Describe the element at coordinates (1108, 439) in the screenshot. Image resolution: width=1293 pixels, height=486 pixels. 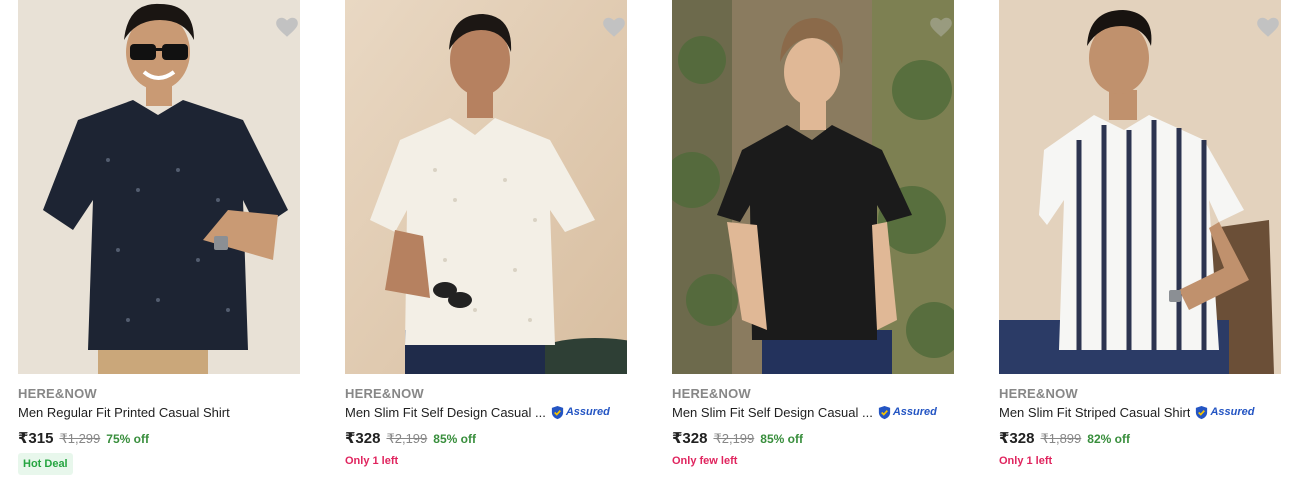
I see `discount-label: 82% off` at that location.